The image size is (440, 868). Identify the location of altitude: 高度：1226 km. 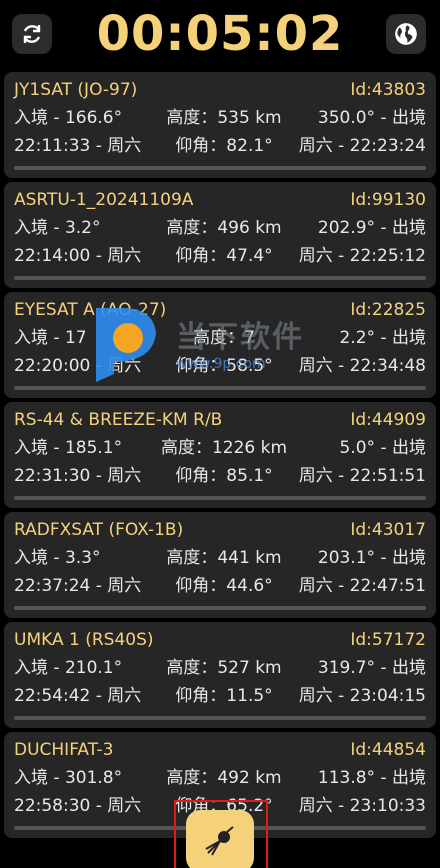
(224, 448).